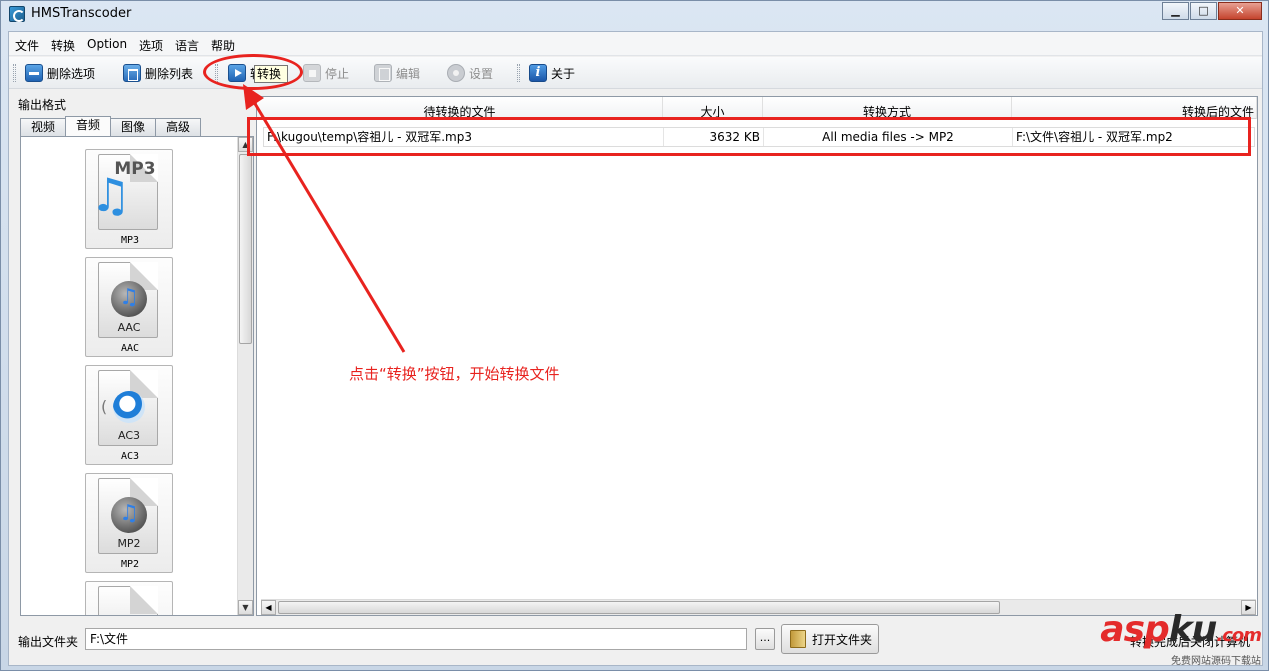  What do you see at coordinates (416, 639) in the screenshot?
I see `output-folder-input: F:\文件` at bounding box center [416, 639].